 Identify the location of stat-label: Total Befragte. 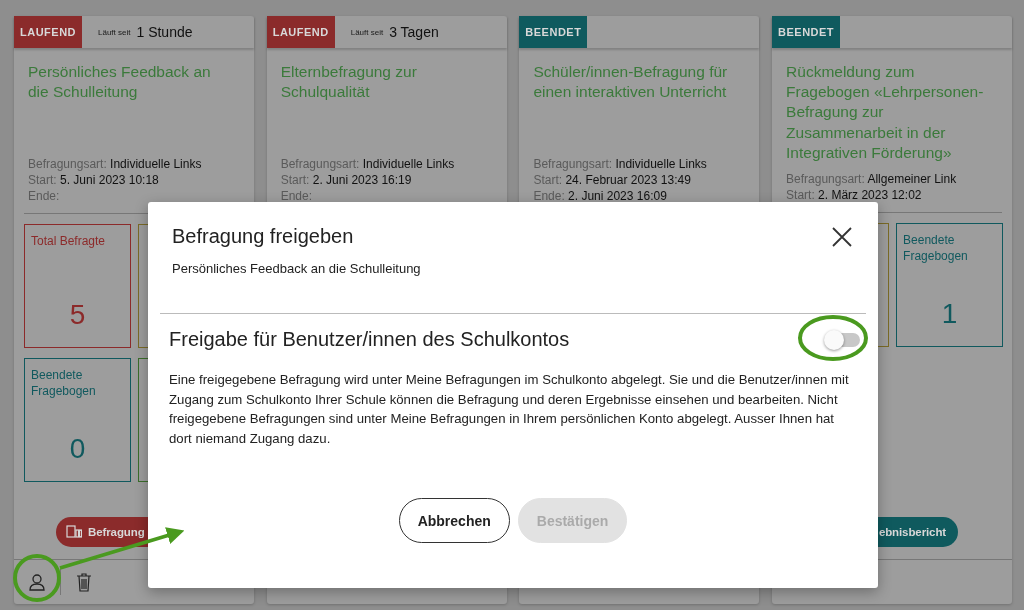
(69, 241).